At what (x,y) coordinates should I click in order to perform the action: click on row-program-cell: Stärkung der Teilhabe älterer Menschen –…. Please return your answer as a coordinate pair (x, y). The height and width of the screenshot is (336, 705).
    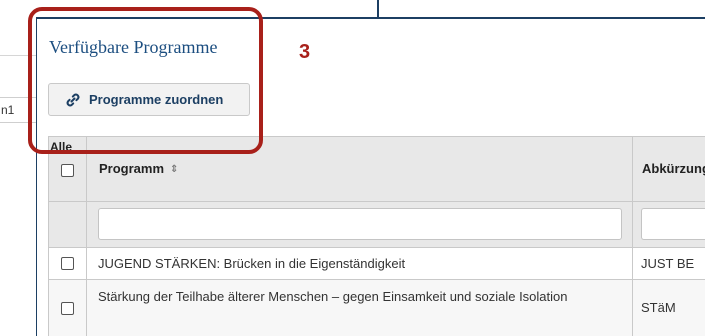
    Looking at the image, I should click on (360, 308).